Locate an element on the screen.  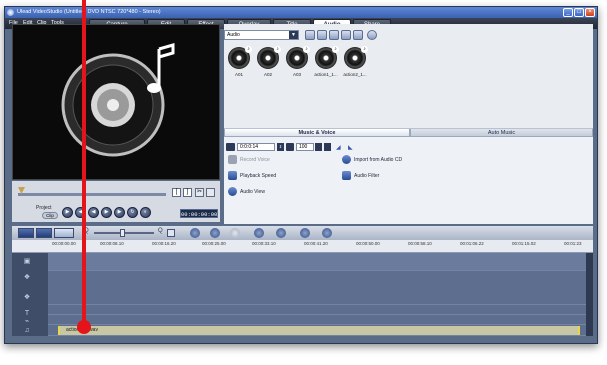
record-icon is located at coordinates (215, 233).